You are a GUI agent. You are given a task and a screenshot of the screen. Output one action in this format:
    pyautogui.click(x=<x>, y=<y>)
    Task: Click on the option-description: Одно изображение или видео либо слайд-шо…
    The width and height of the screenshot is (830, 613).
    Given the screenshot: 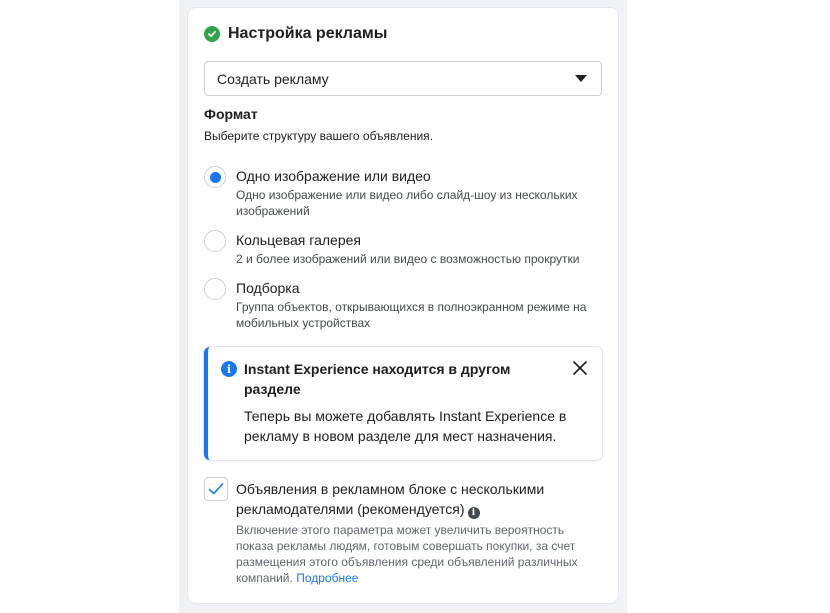 What is the action you would take?
    pyautogui.click(x=407, y=203)
    